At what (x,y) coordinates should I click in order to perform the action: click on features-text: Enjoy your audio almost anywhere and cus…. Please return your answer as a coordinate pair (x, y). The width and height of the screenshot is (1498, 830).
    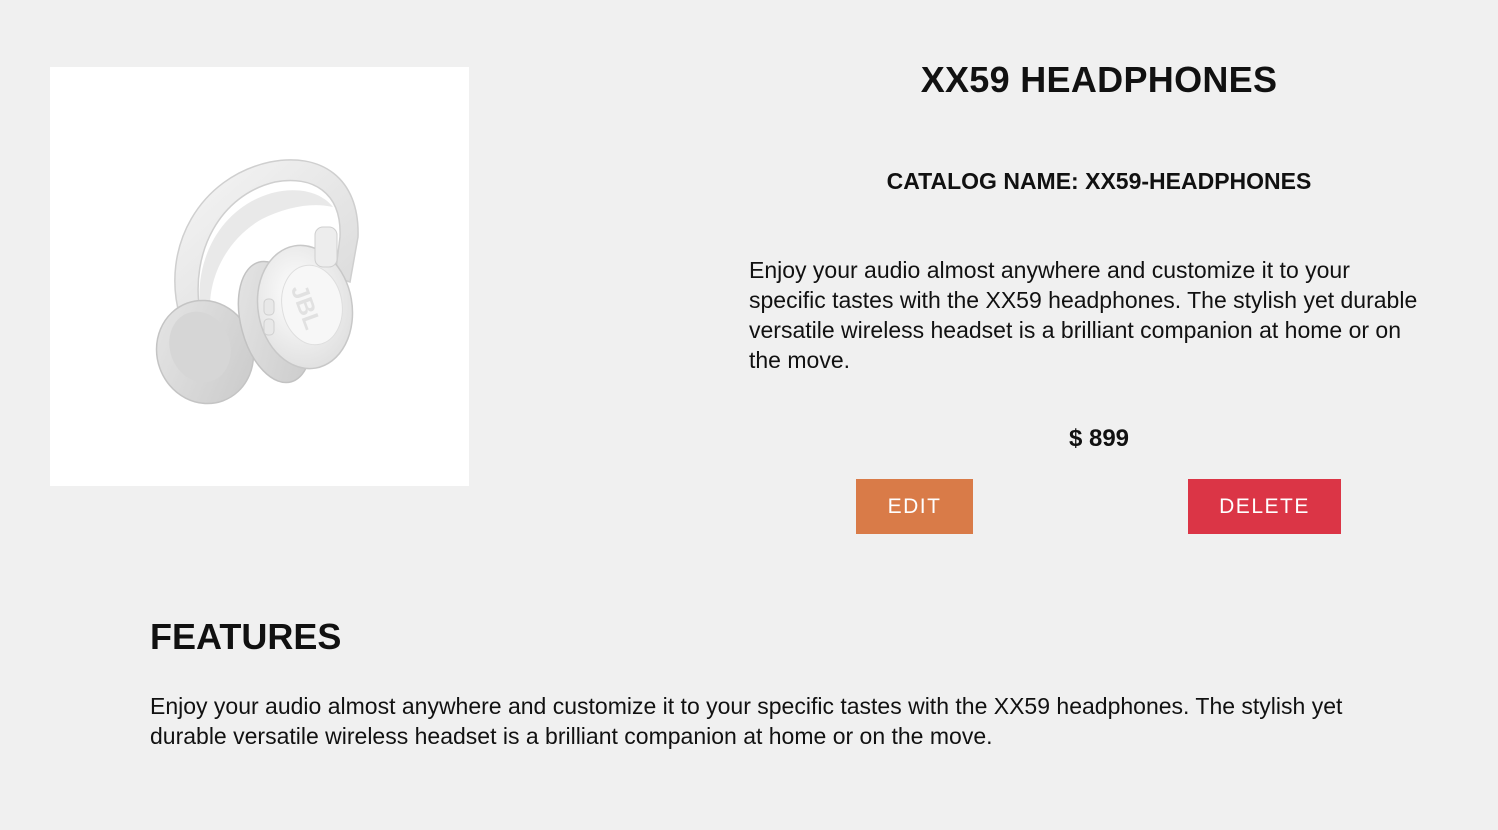
    Looking at the image, I should click on (746, 721).